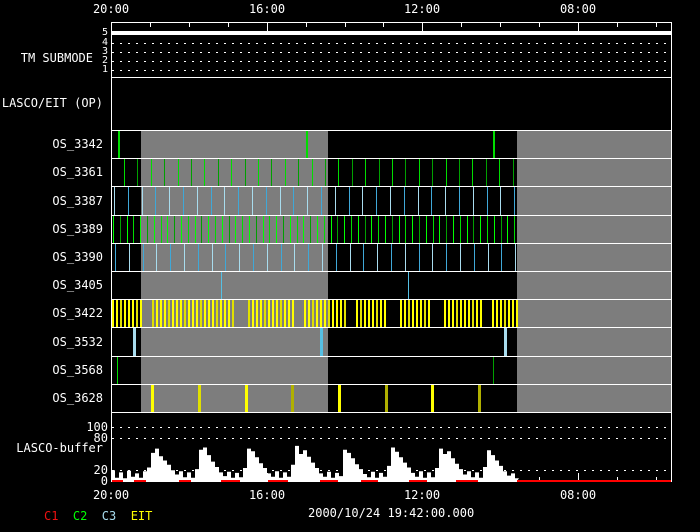  Describe the element at coordinates (51, 516) in the screenshot. I see `legend-item: C1` at that location.